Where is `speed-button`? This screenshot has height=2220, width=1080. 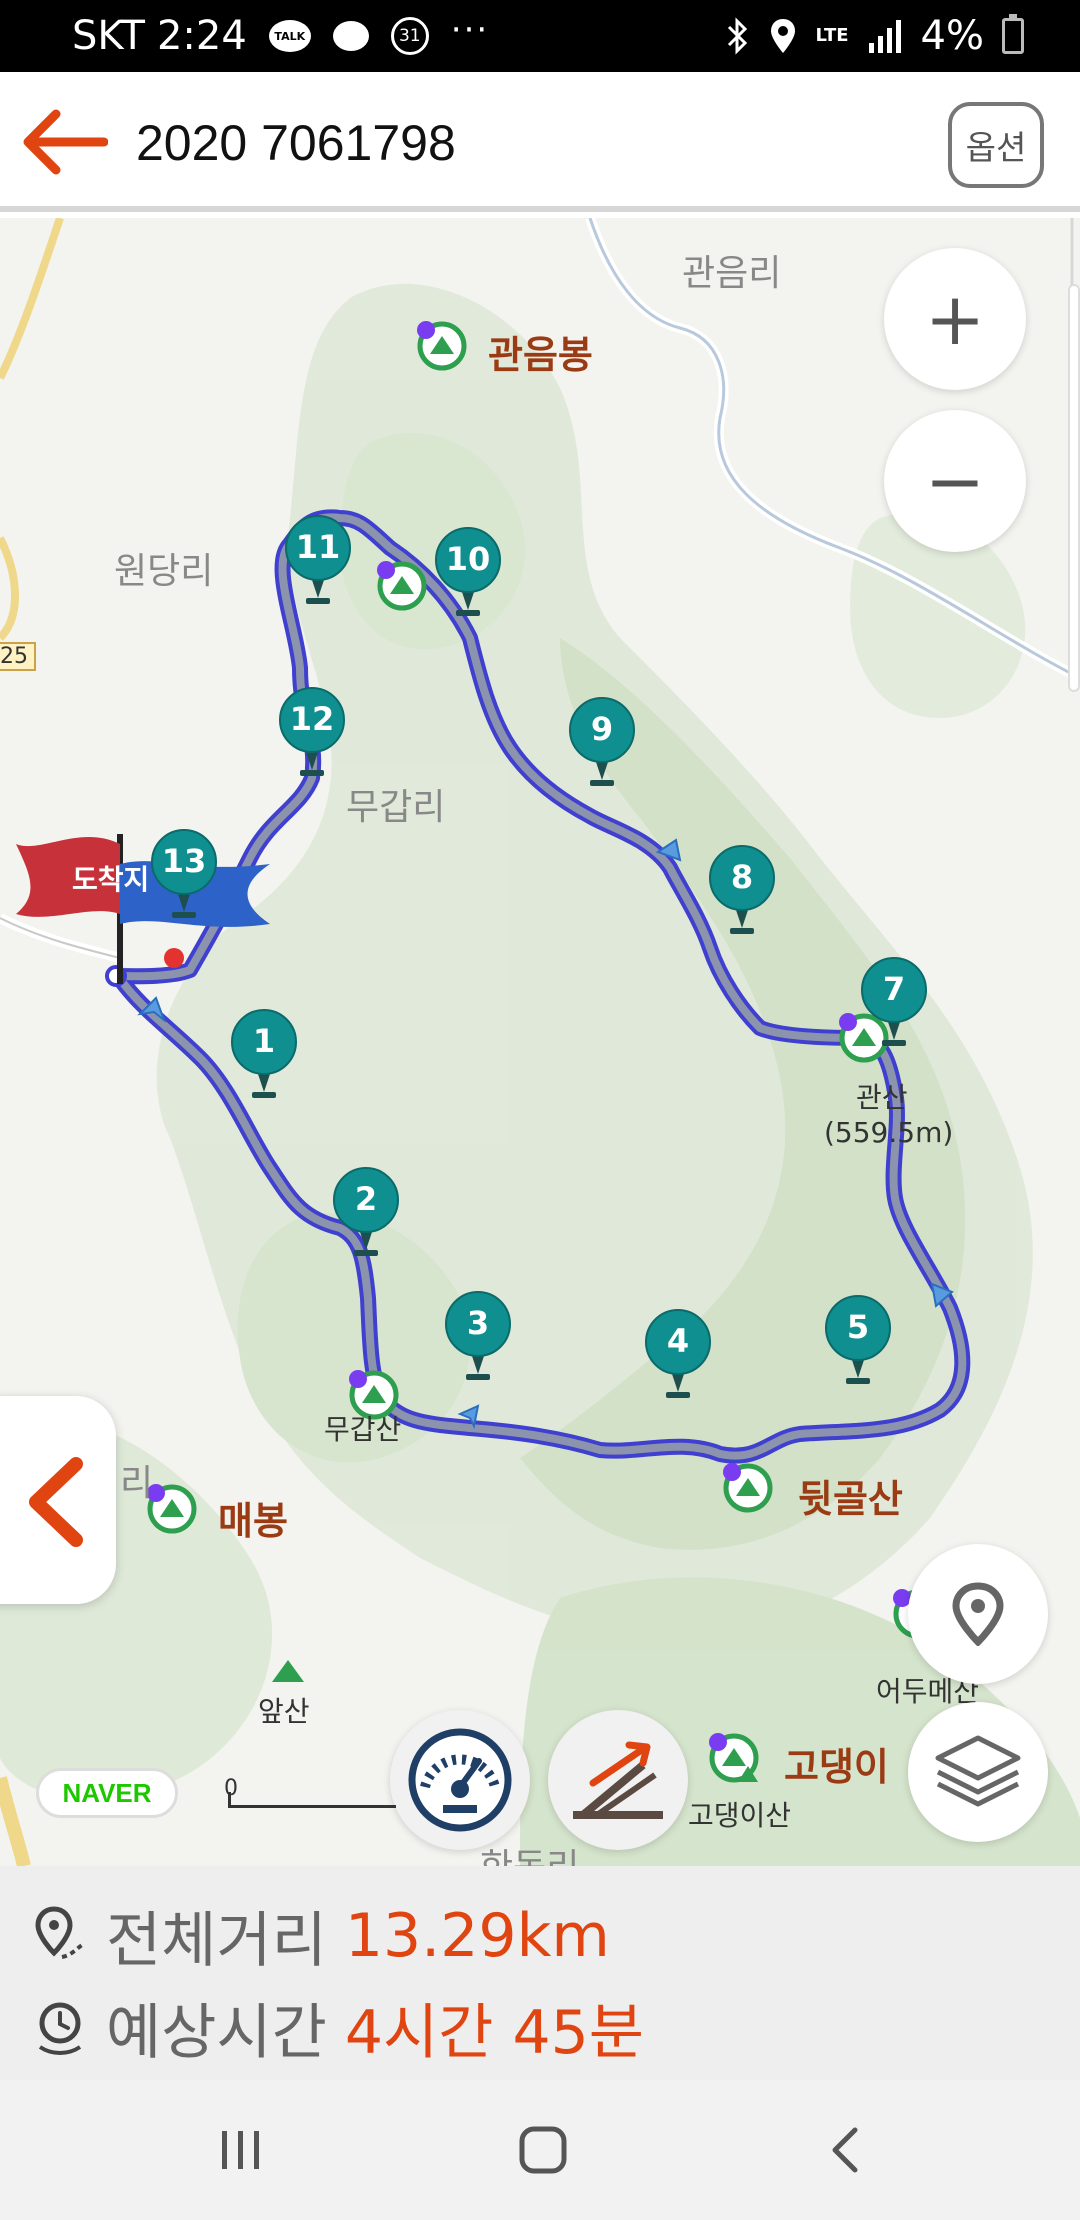
speed-button is located at coordinates (460, 1780).